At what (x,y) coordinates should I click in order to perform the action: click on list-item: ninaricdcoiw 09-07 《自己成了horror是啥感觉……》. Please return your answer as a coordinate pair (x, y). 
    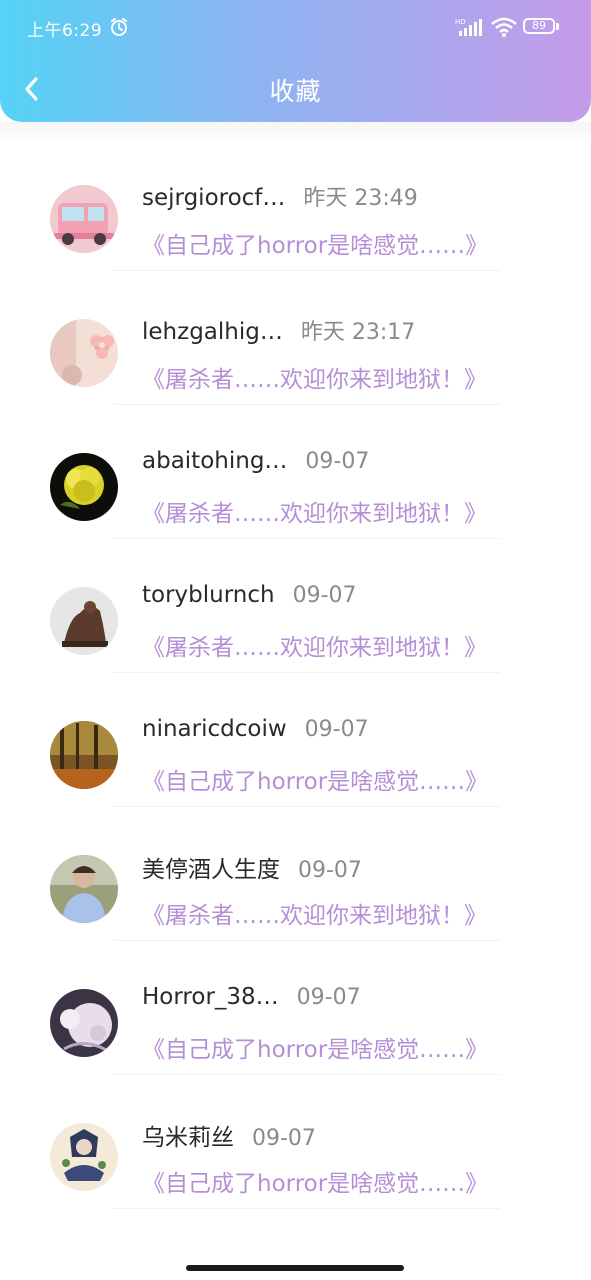
    Looking at the image, I should click on (295, 741).